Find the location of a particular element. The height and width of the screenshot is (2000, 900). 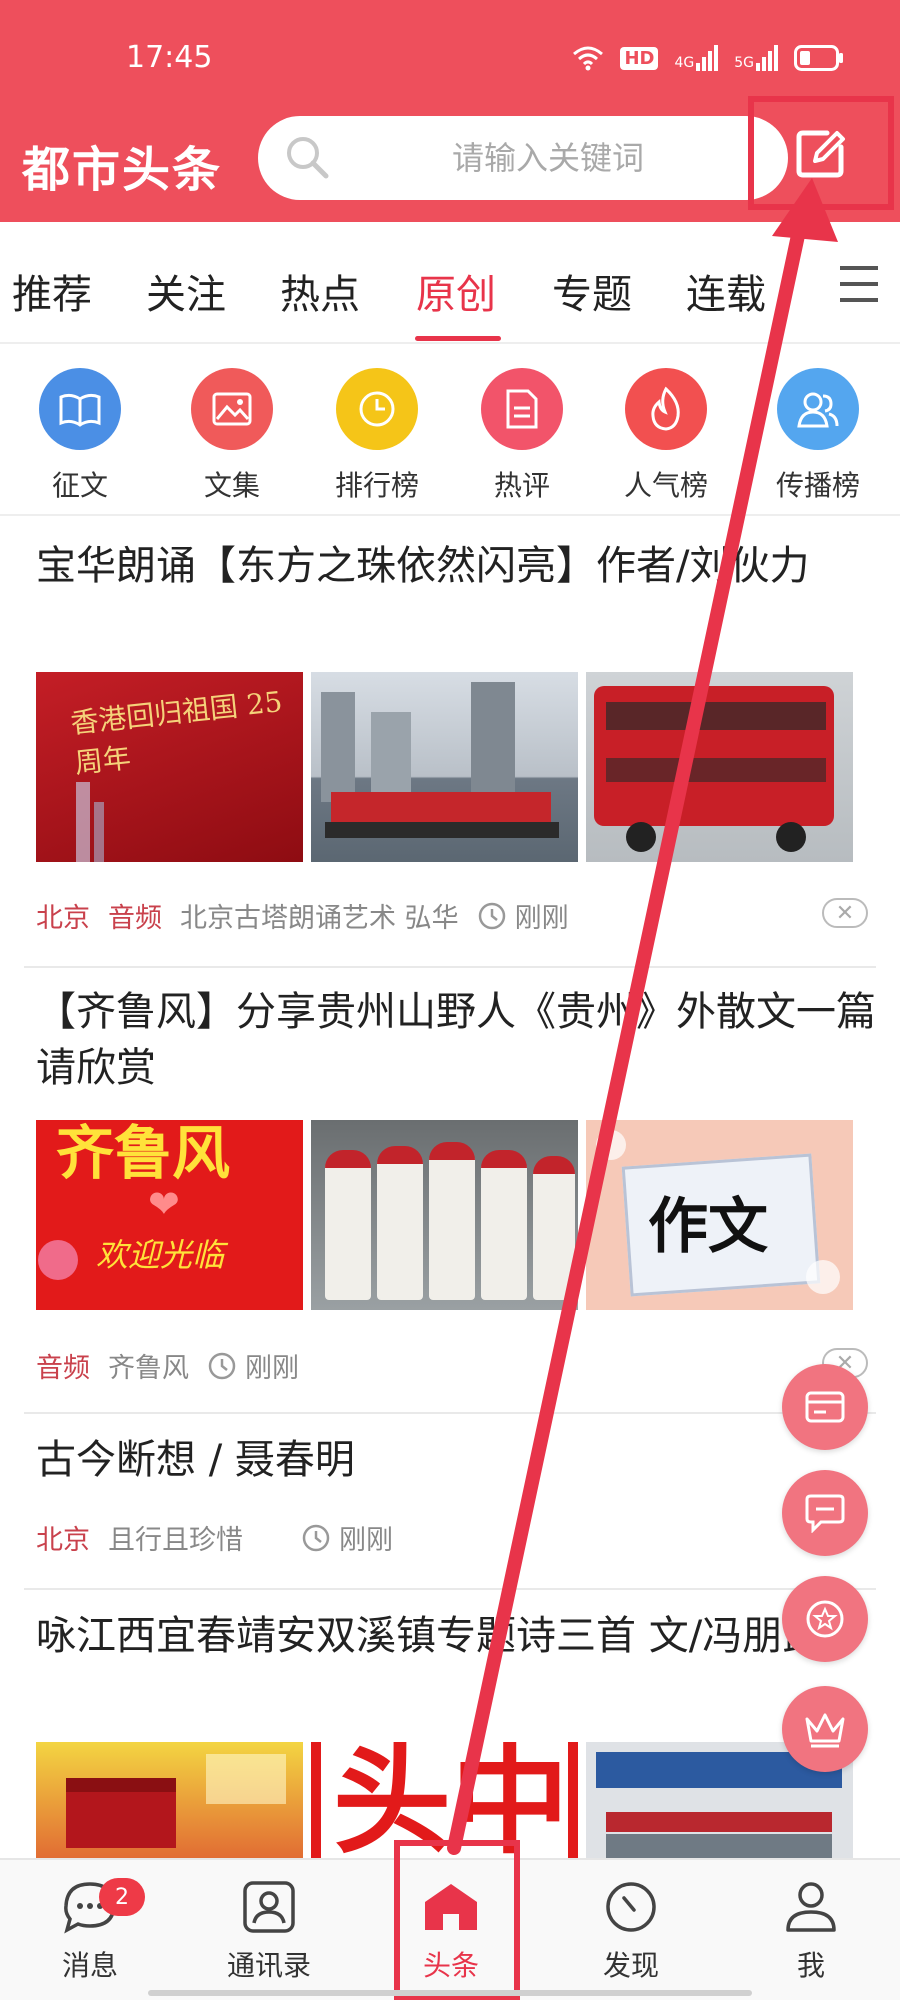

chat-icon is located at coordinates (825, 1513).